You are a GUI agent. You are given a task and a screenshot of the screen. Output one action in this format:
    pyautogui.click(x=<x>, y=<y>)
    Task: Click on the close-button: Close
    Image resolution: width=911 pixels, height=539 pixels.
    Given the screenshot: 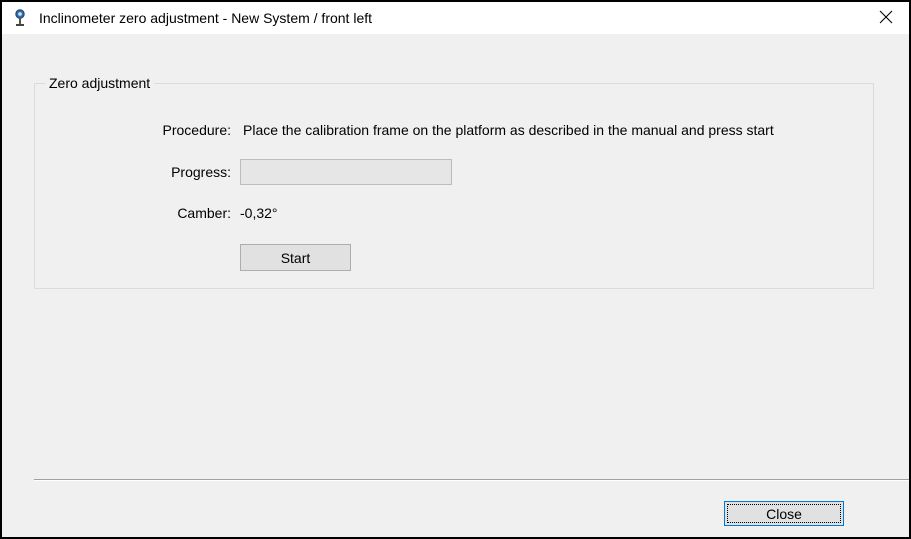 What is the action you would take?
    pyautogui.click(x=784, y=513)
    